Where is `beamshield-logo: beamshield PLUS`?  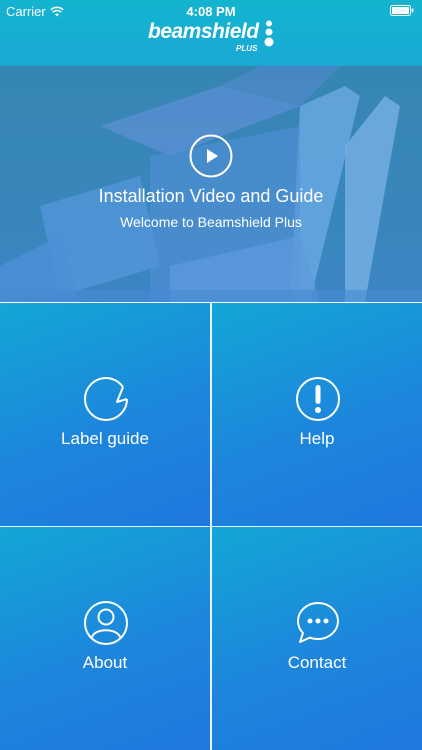 beamshield-logo: beamshield PLUS is located at coordinates (213, 38).